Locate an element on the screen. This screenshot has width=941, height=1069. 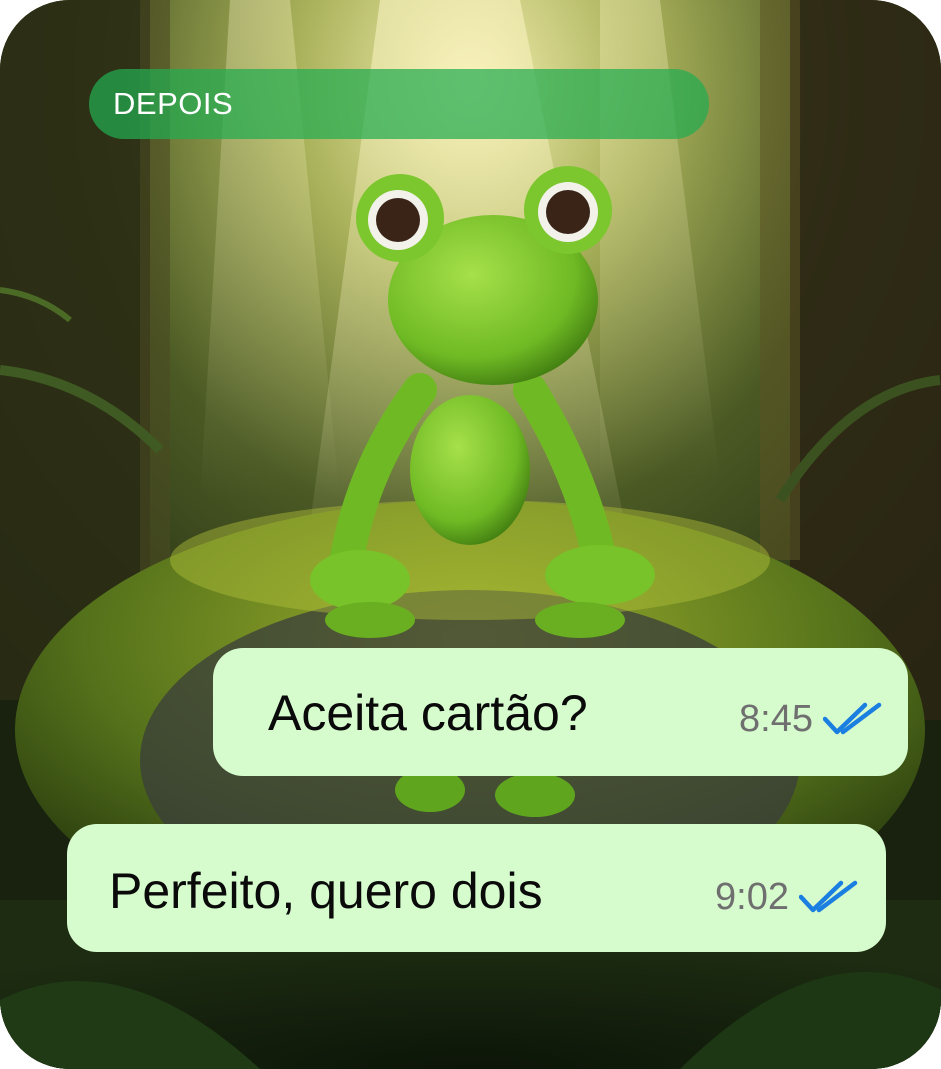
message-bubble: Perfeito, quero dois 9:02 is located at coordinates (476, 888).